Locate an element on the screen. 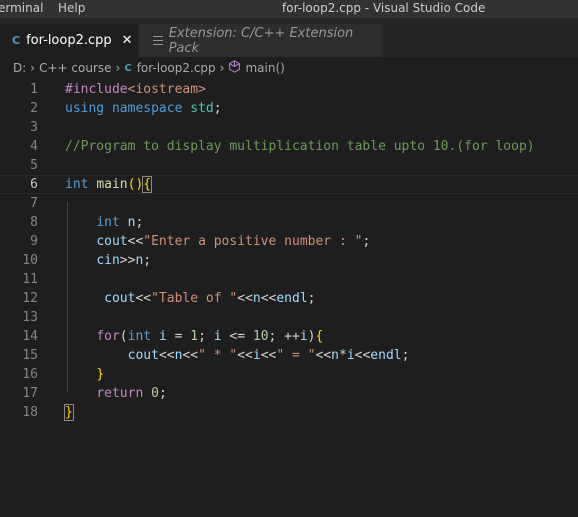 This screenshot has height=517, width=578. code-line: 5 is located at coordinates (289, 165).